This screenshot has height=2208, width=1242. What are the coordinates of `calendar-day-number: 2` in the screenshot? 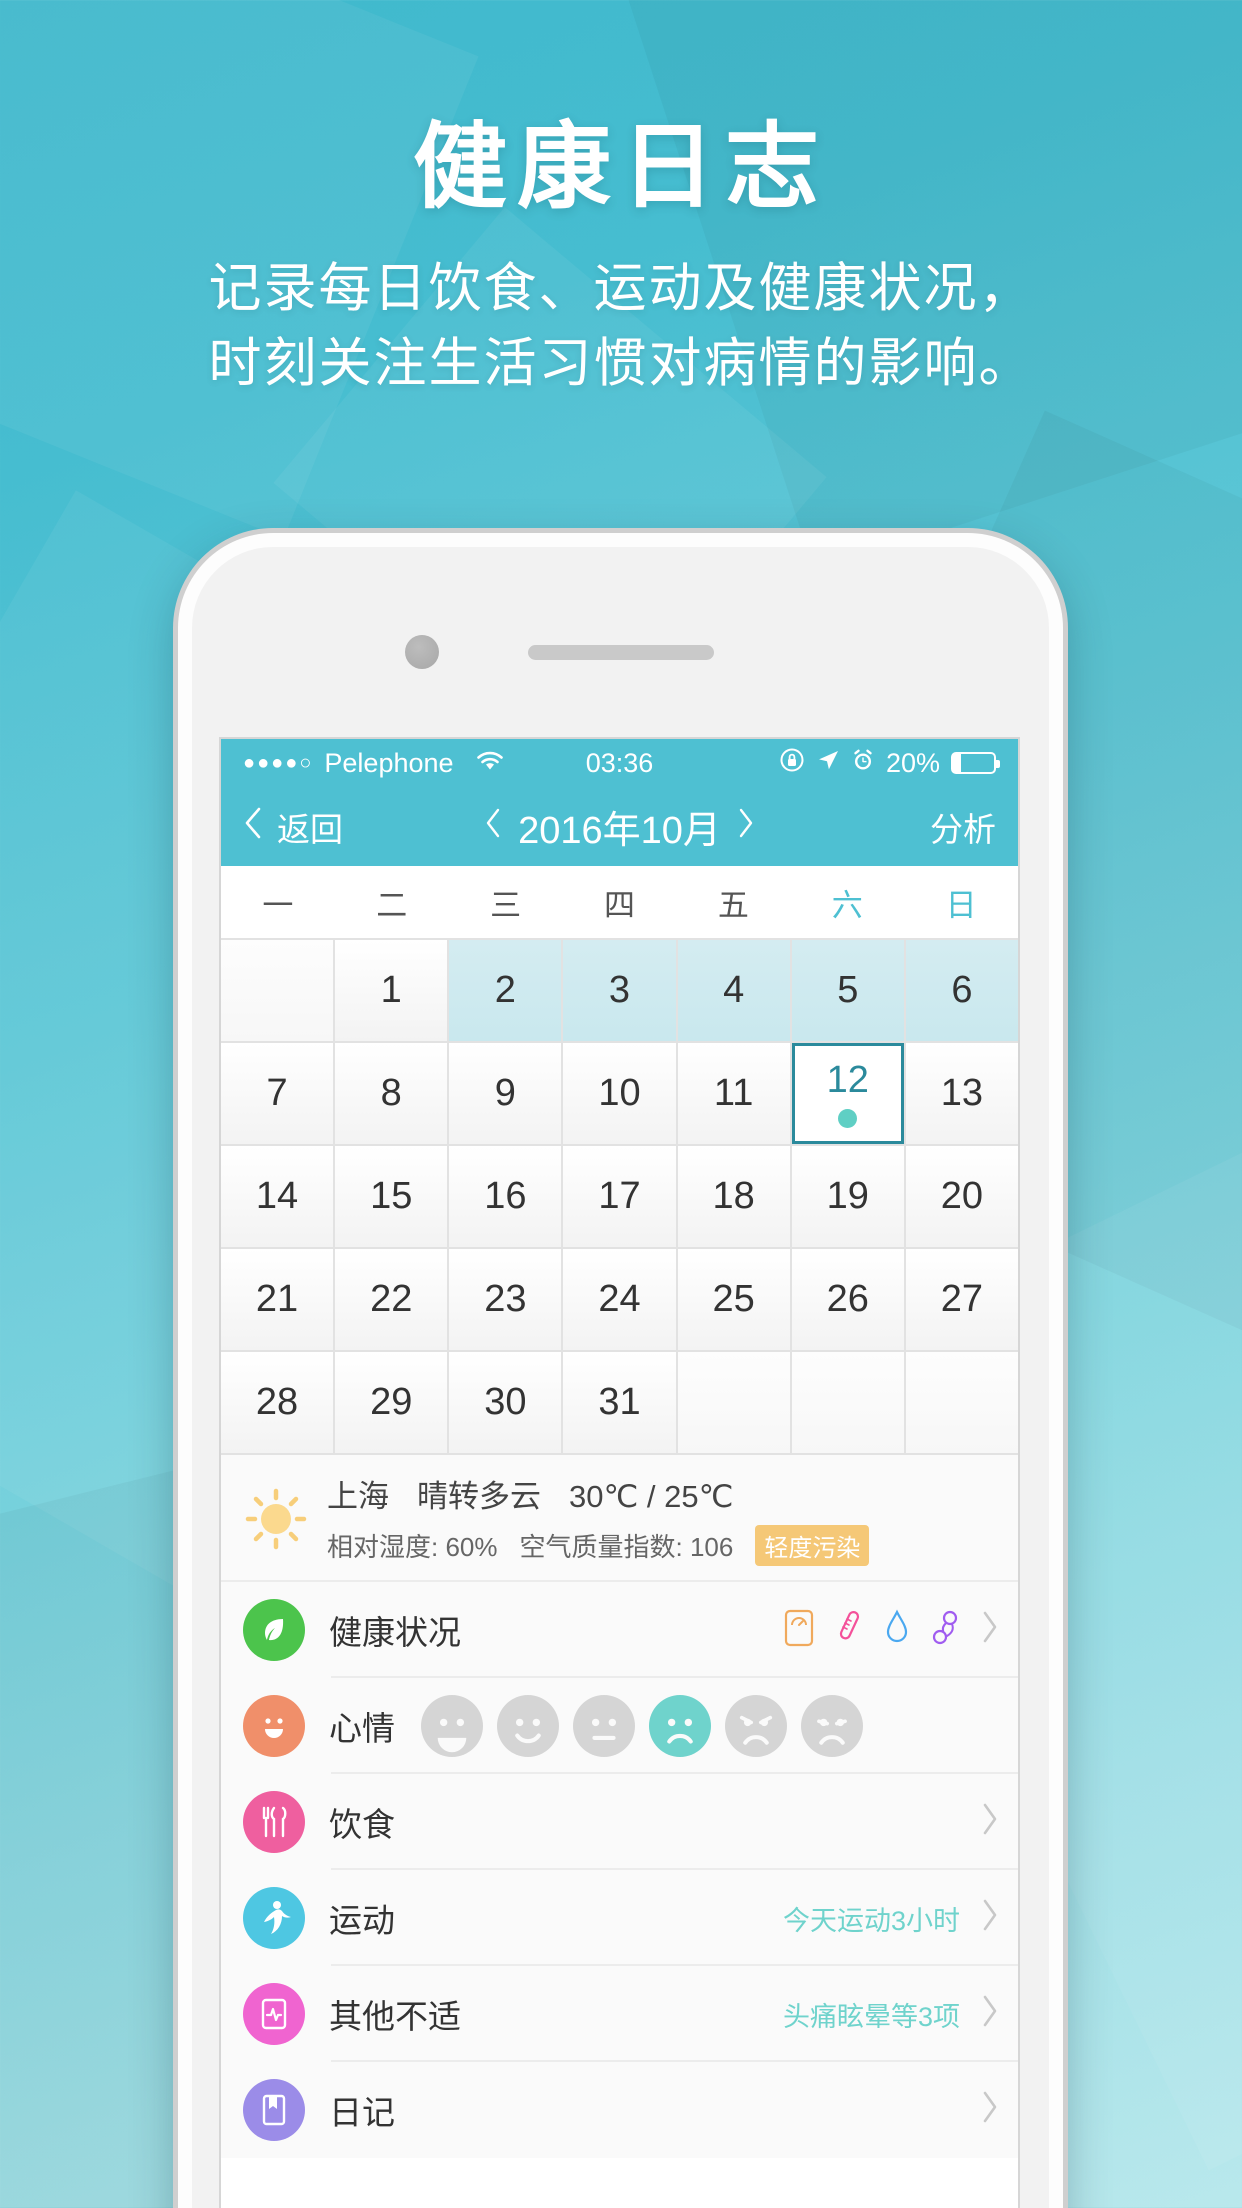 It's located at (505, 990).